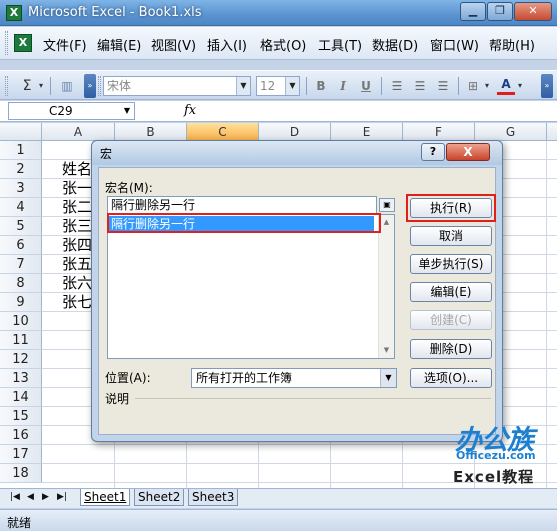 Image resolution: width=557 pixels, height=531 pixels. I want to click on column-header, so click(552, 132).